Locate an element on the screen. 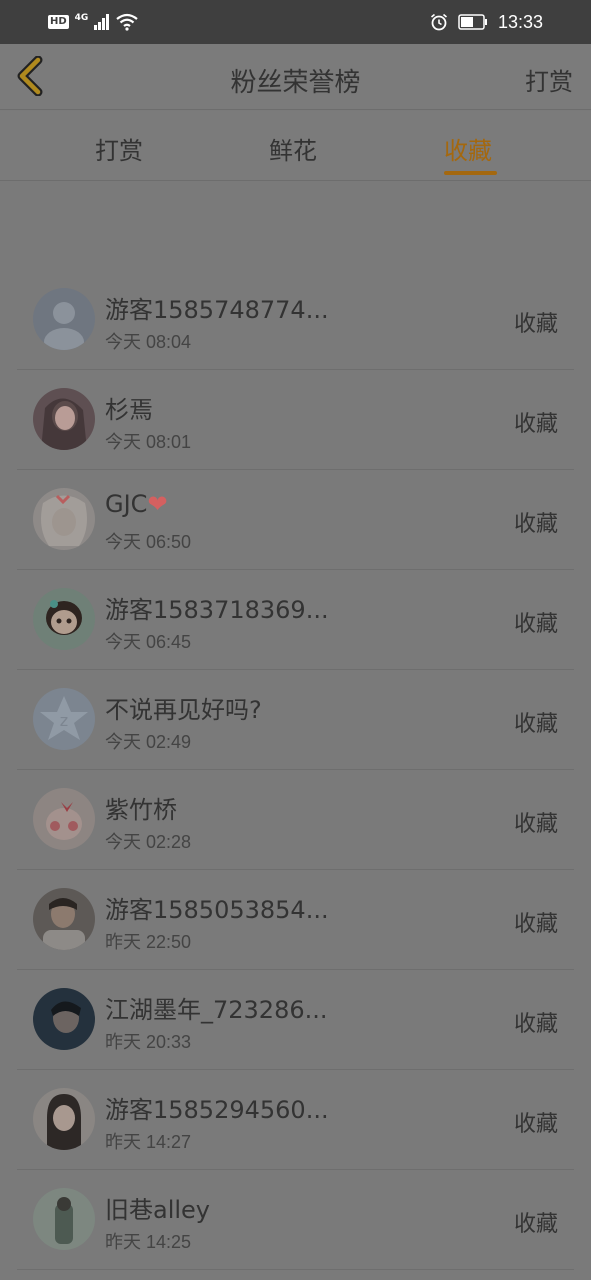  list-item: 游客1585748774... 今天 08:04 收藏 is located at coordinates (295, 320).